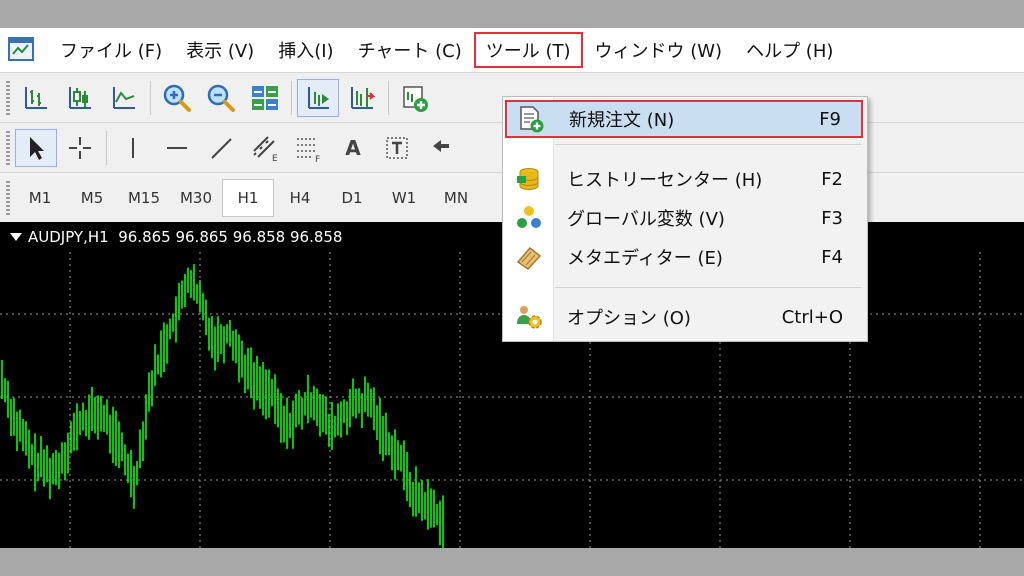  I want to click on text-tool-button: A, so click(353, 148).